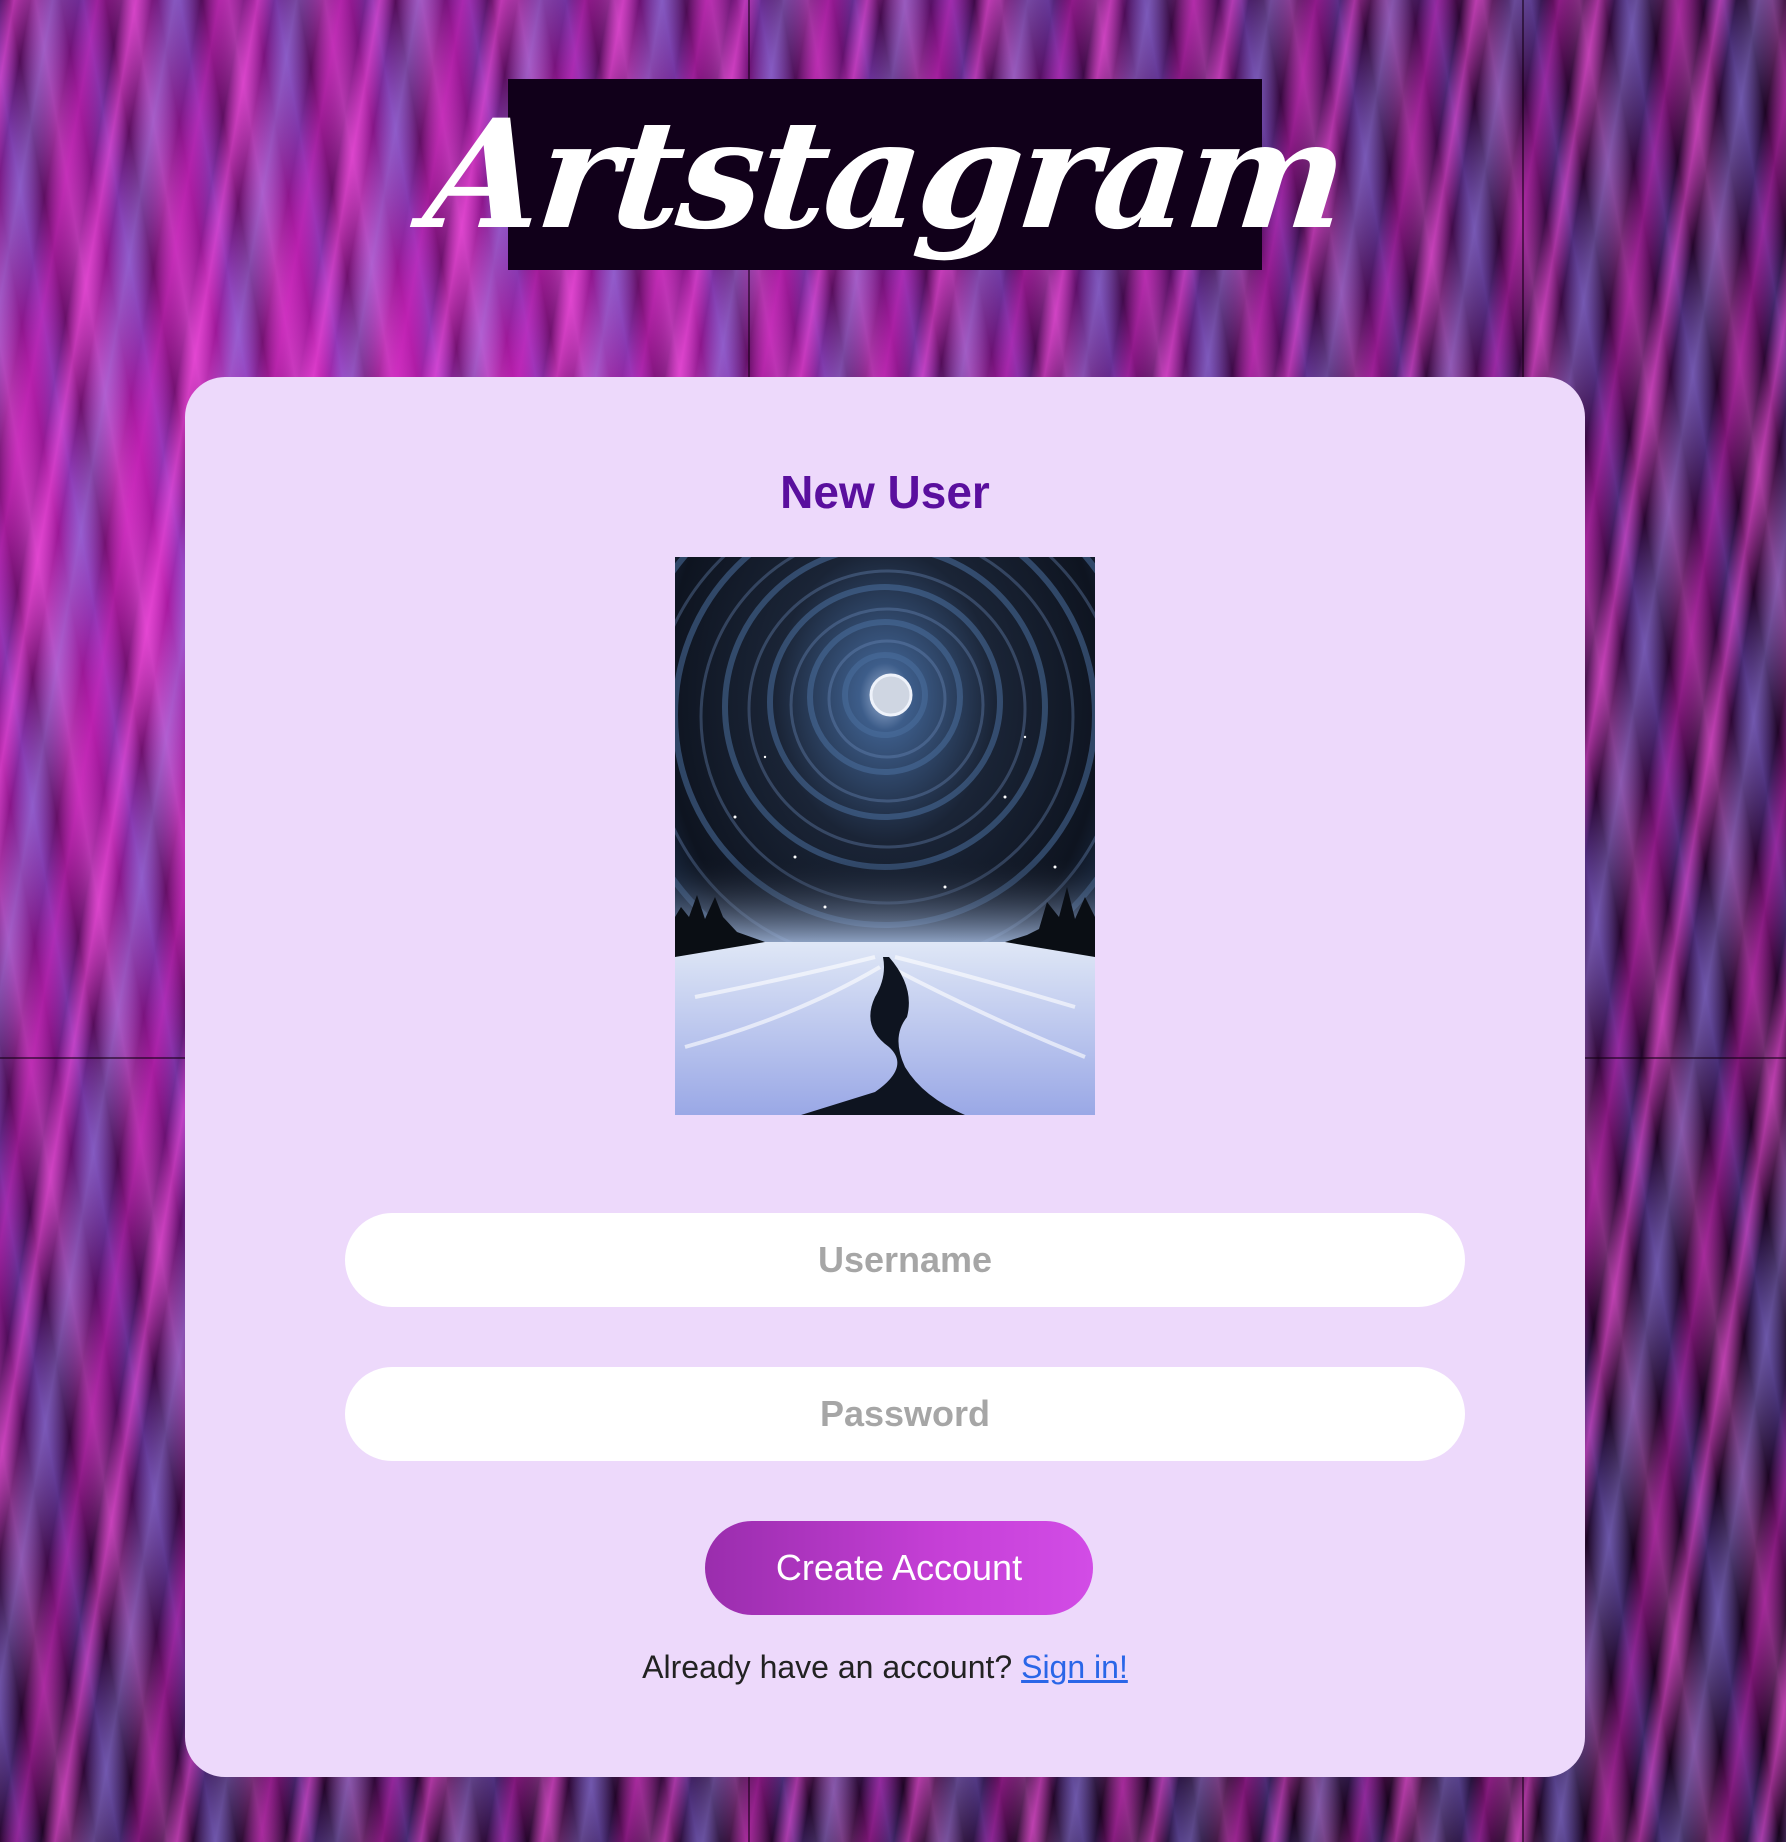 The width and height of the screenshot is (1786, 1842). What do you see at coordinates (885, 492) in the screenshot?
I see `form-title: New User` at bounding box center [885, 492].